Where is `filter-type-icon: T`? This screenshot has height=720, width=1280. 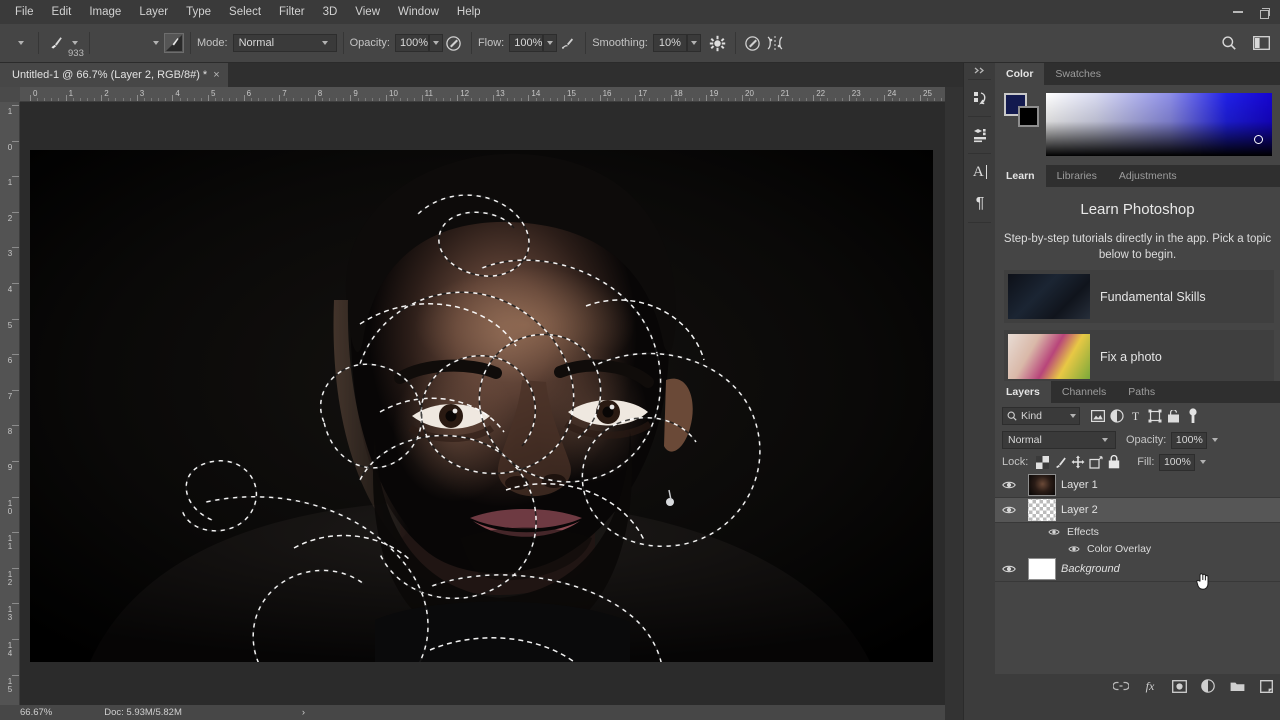
filter-type-icon: T is located at coordinates (1135, 416).